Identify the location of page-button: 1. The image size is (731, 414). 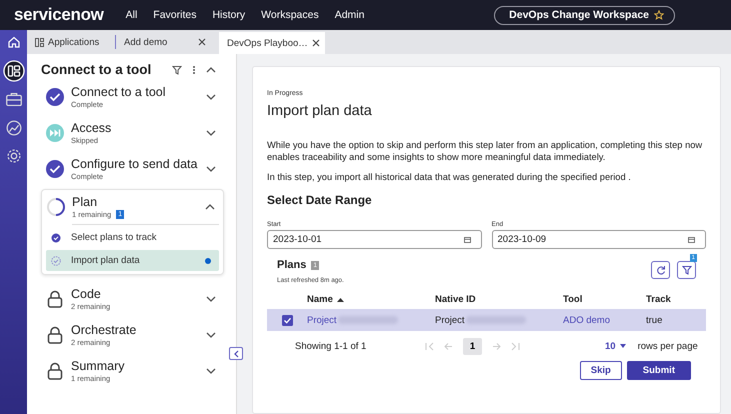
(472, 346).